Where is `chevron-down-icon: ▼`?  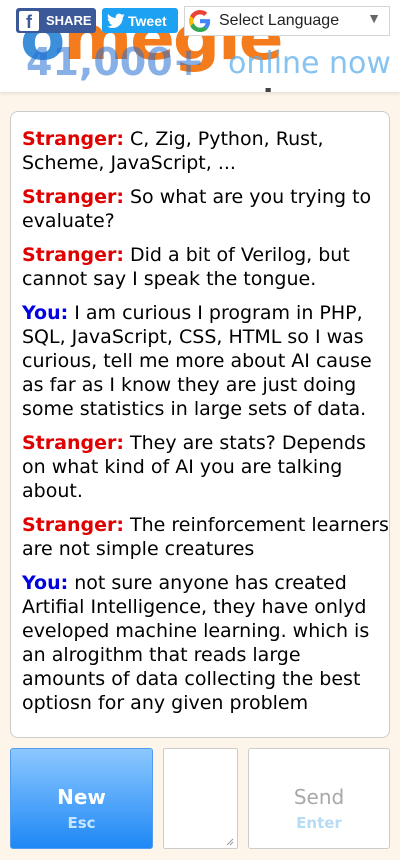 chevron-down-icon: ▼ is located at coordinates (374, 18).